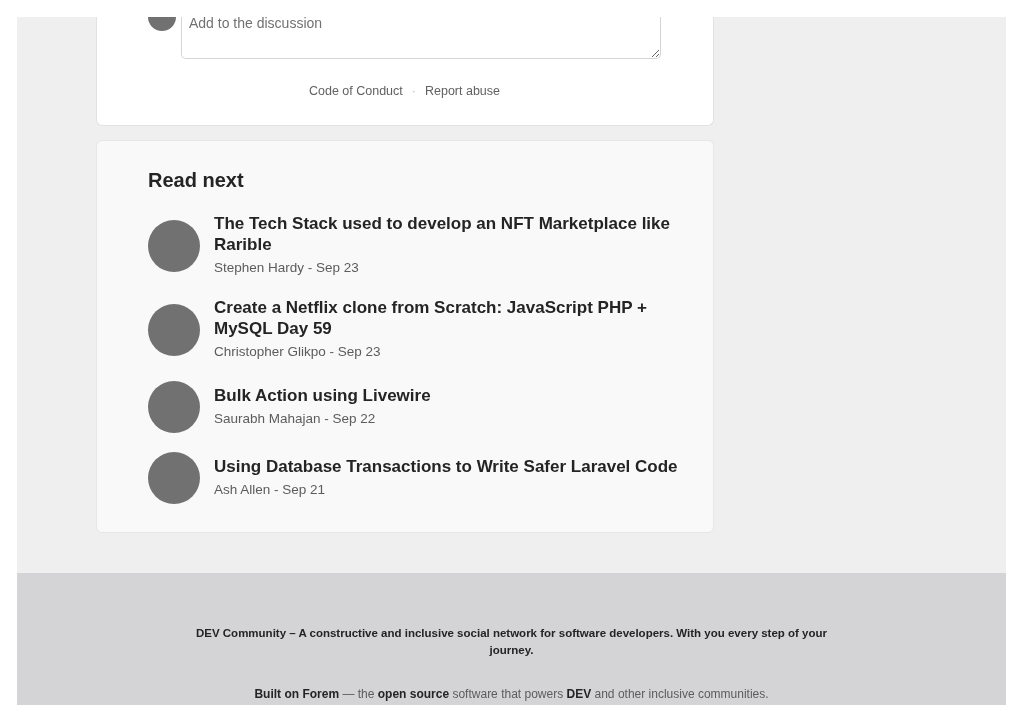  I want to click on footer-credit: Built on Forem — the open source software that powers DEV and other inclusive communities., so click(511, 694).